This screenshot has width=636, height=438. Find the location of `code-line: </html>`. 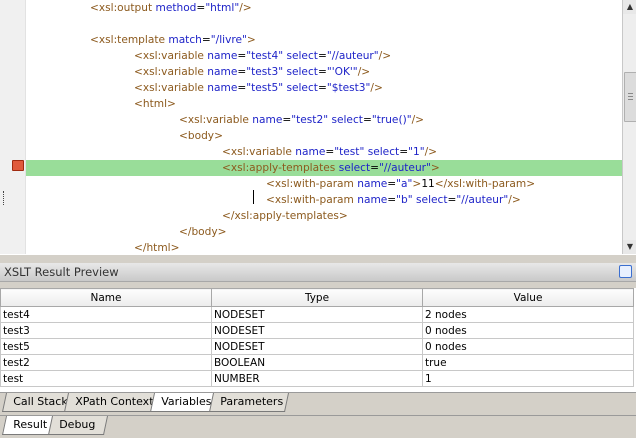

code-line: </html> is located at coordinates (324, 247).